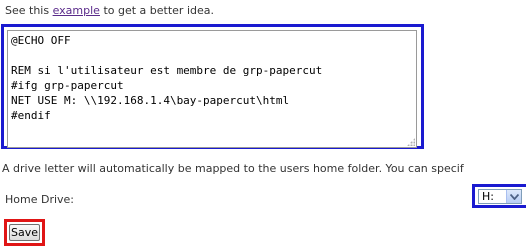 The width and height of the screenshot is (526, 250). I want to click on chevron-down-icon, so click(513, 196).